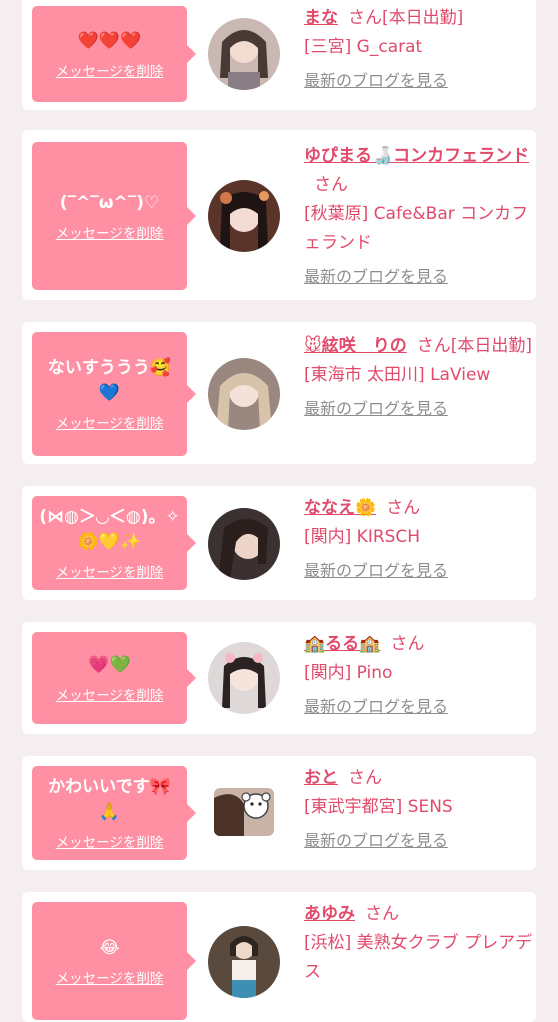 Image resolution: width=558 pixels, height=1022 pixels. Describe the element at coordinates (329, 914) in the screenshot. I see `cast-name-link: あゆみ` at that location.